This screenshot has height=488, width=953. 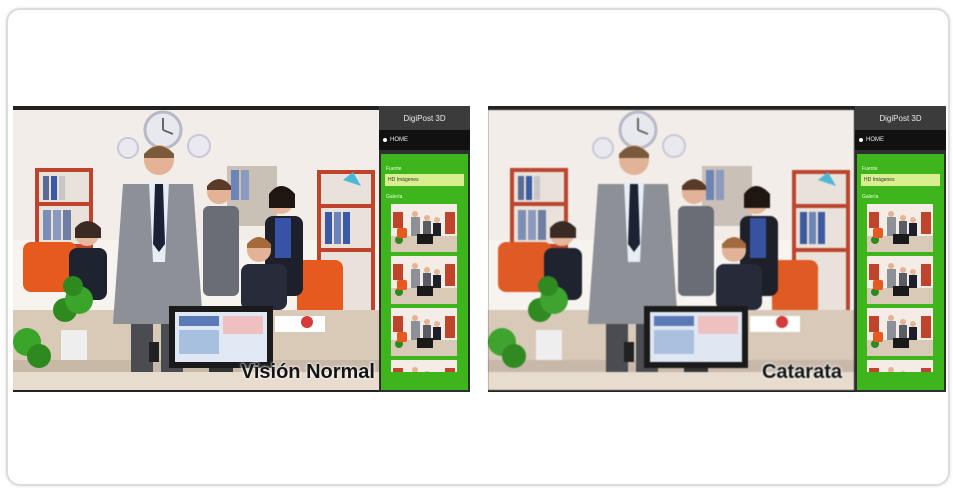 What do you see at coordinates (801, 372) in the screenshot?
I see `panel-caption: Catarata` at bounding box center [801, 372].